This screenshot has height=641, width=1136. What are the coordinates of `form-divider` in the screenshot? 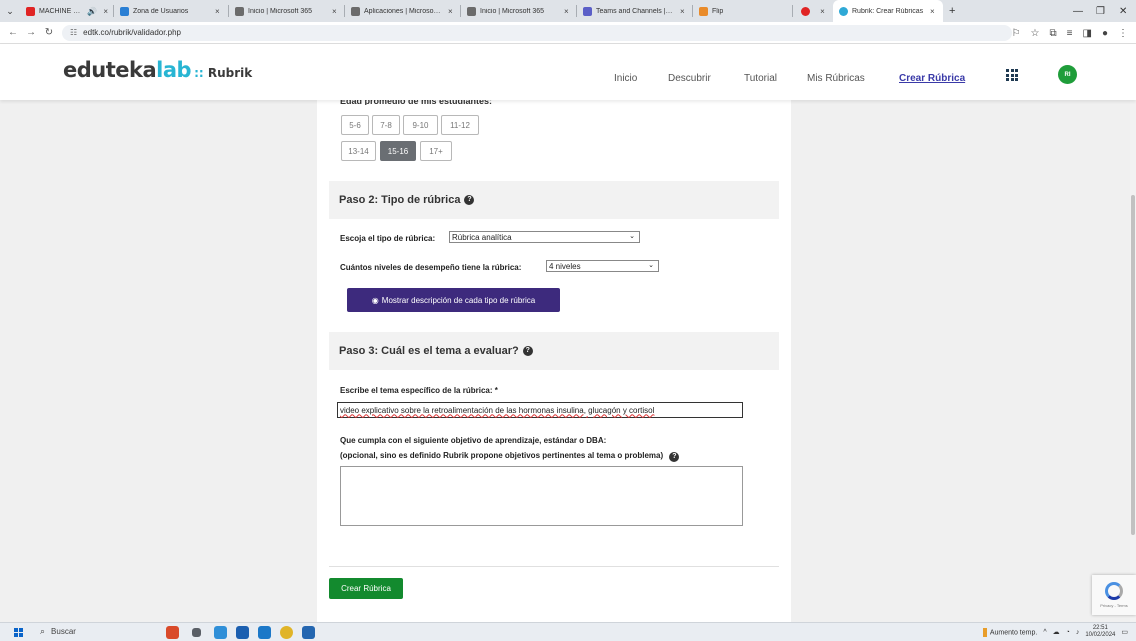 It's located at (554, 566).